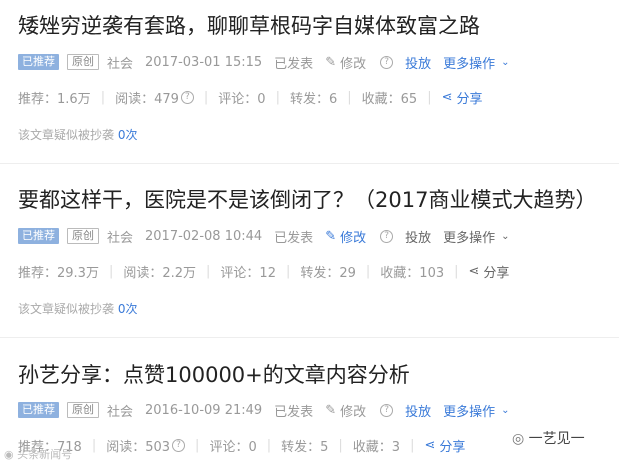 The image size is (619, 464). I want to click on plagiarism-note: 该文章疑似被抄袭 0次, so click(77, 134).